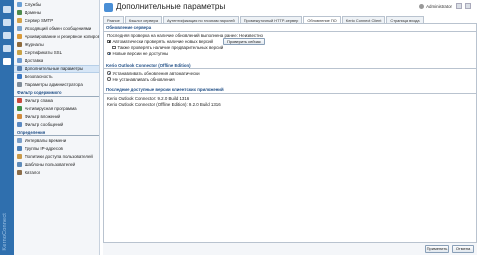 The height and width of the screenshot is (255, 480). Describe the element at coordinates (43, 149) in the screenshot. I see `sidebar-item-label: Группы IP-адресов` at that location.